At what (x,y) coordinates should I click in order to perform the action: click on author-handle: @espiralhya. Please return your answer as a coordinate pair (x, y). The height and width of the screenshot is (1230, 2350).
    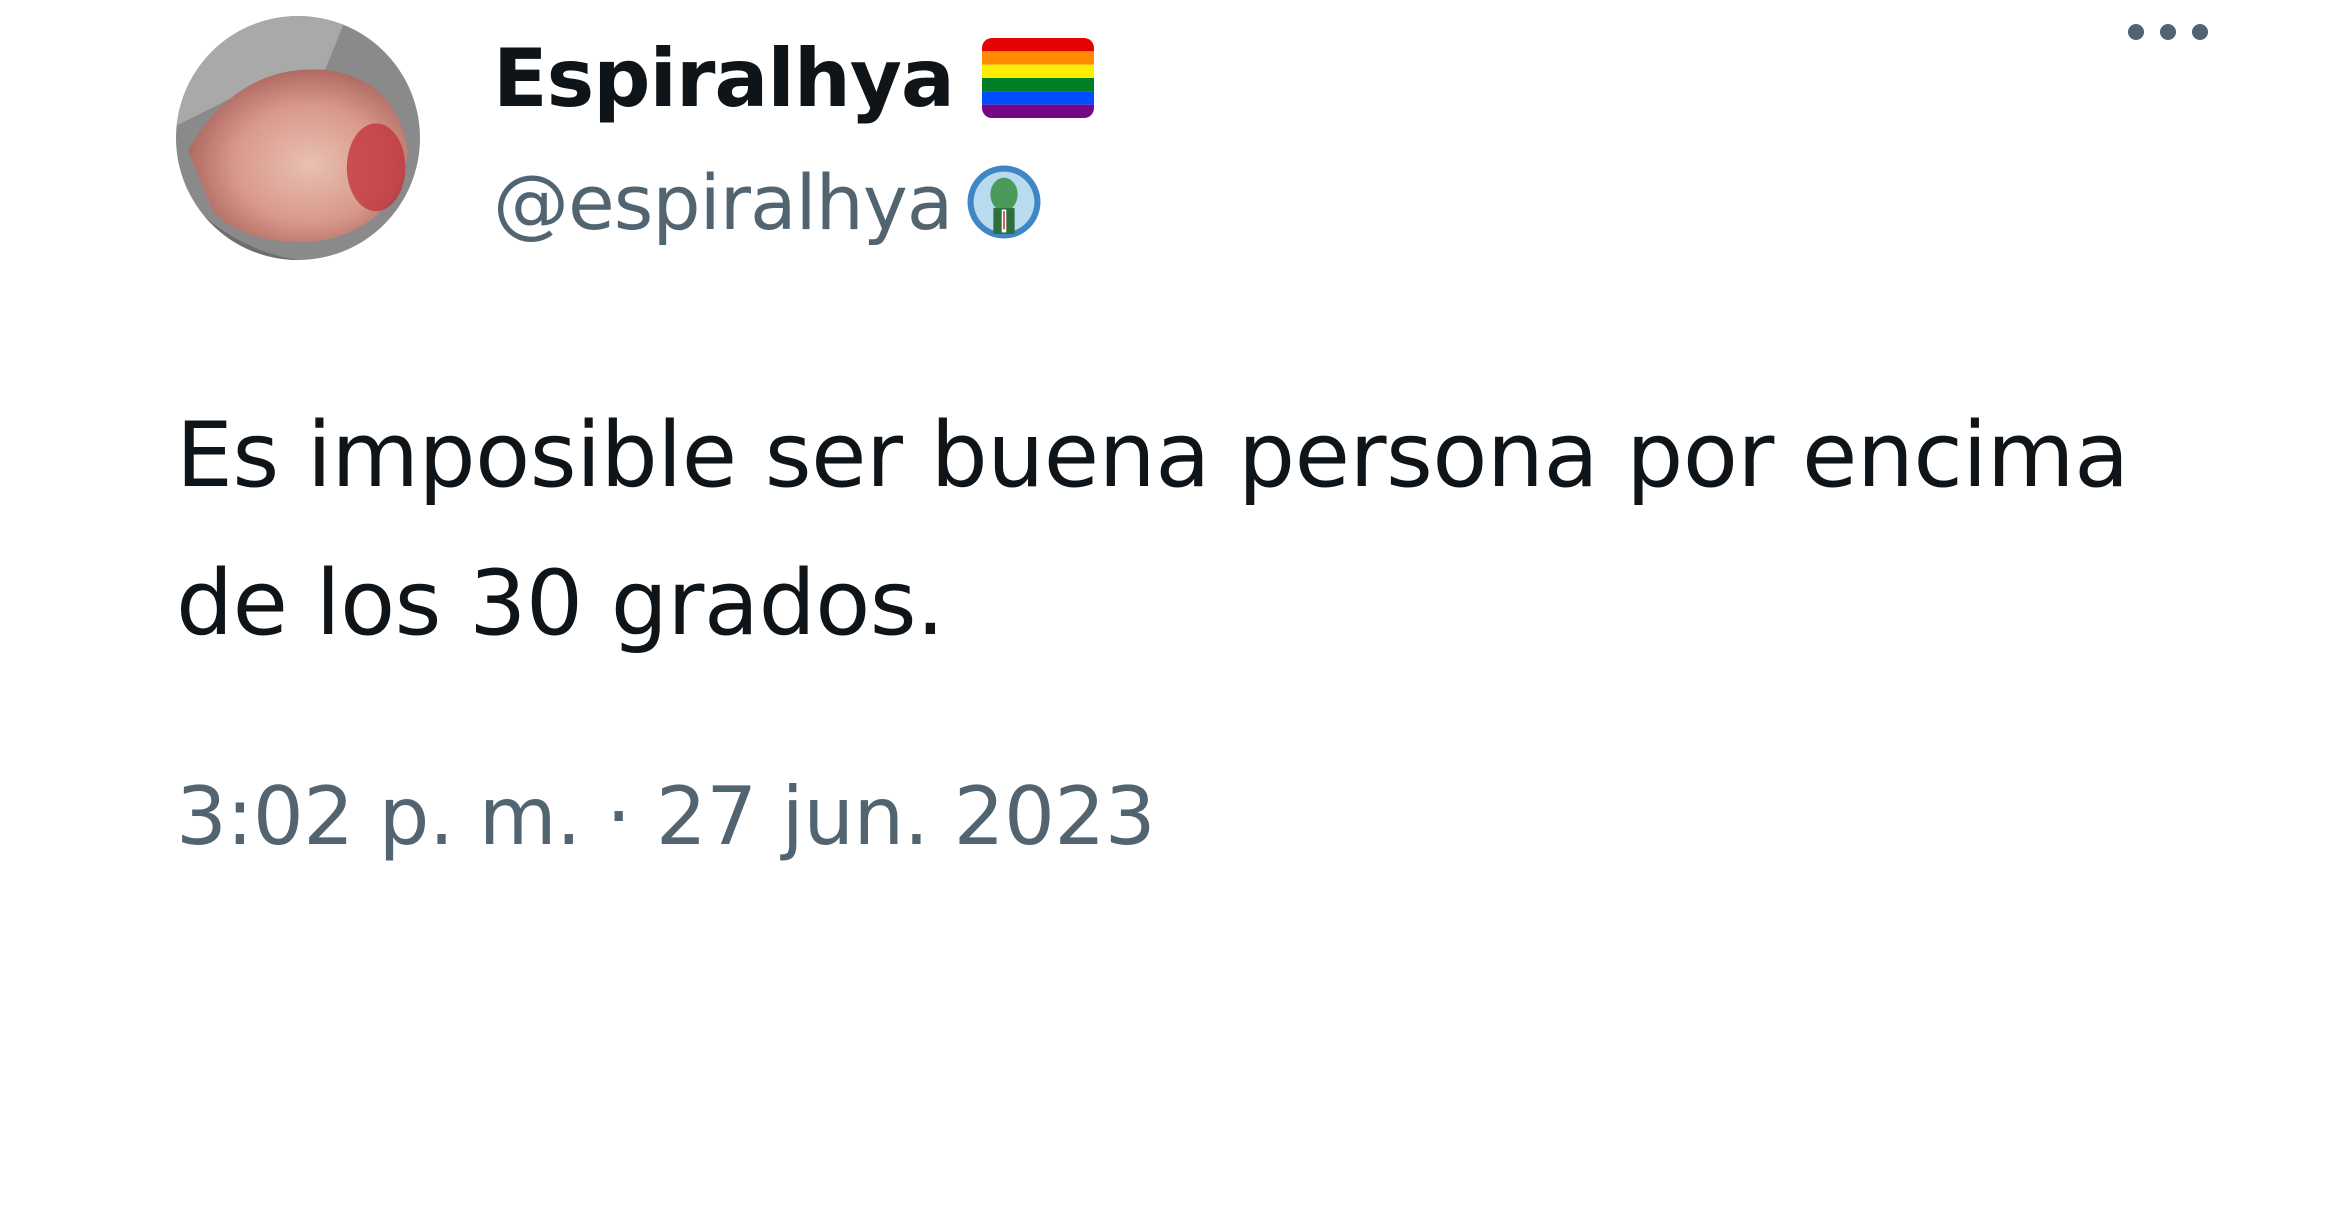
    Looking at the image, I should click on (723, 202).